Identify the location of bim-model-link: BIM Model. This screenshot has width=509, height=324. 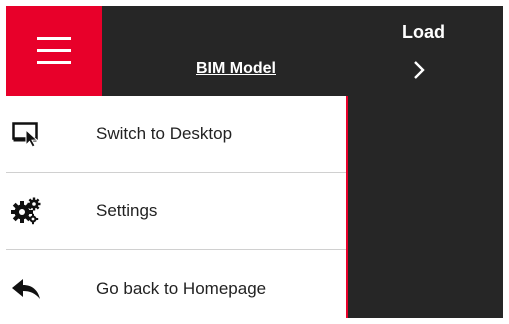
(236, 69).